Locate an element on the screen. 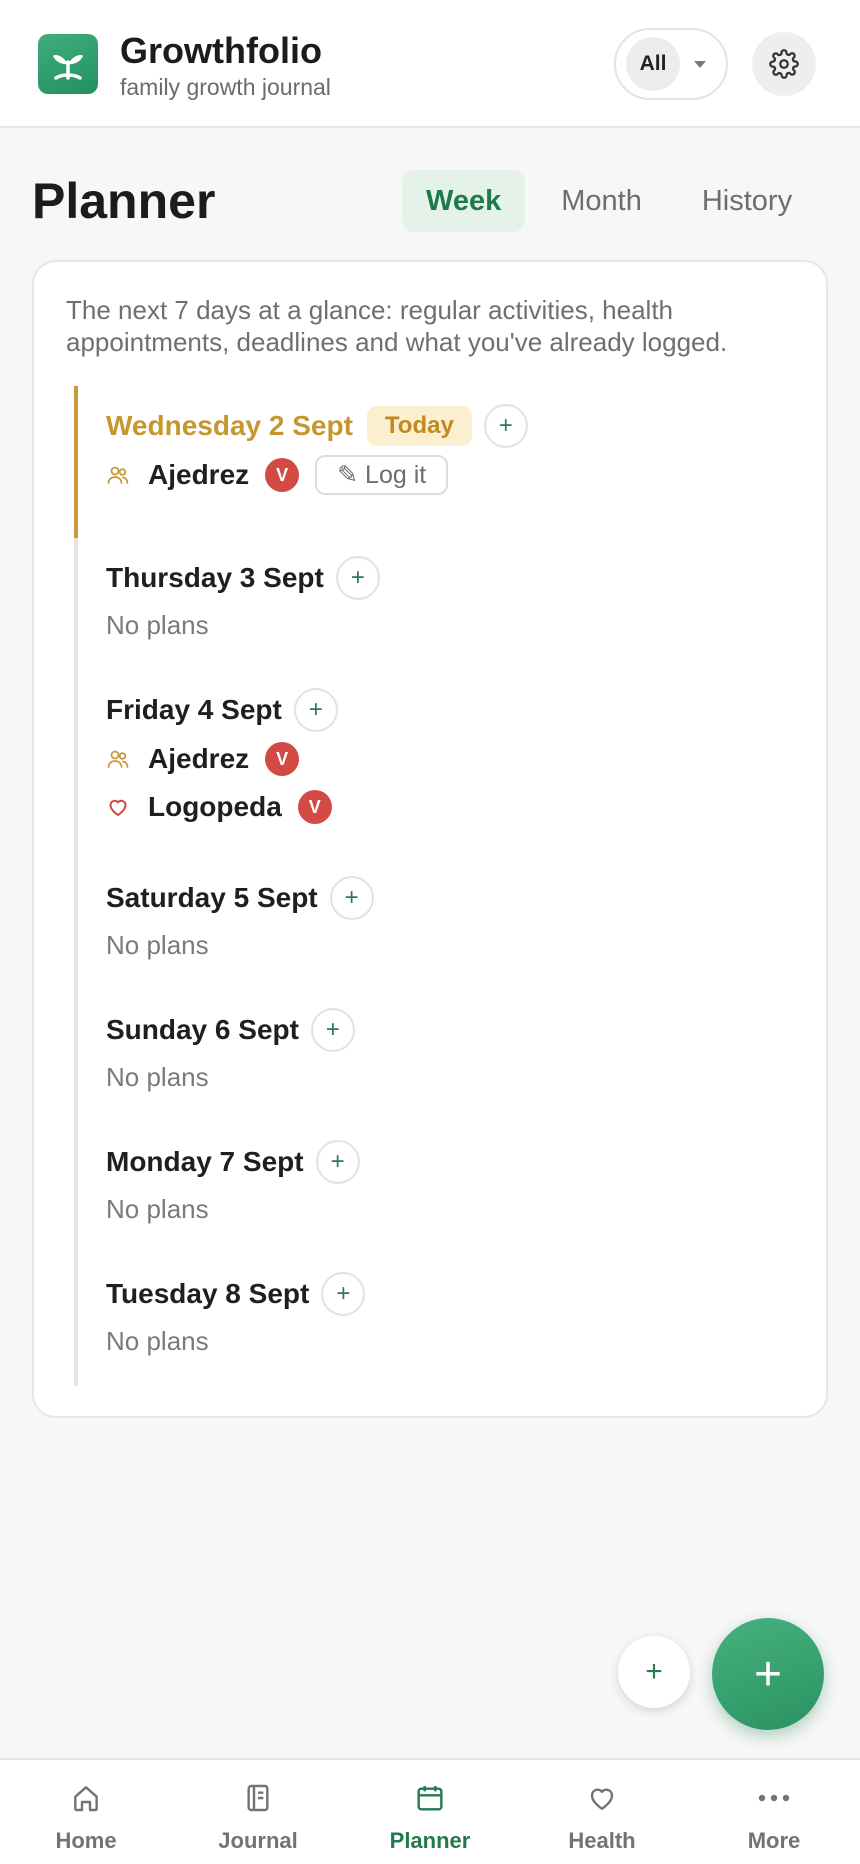 The image size is (860, 1864). app-logo is located at coordinates (68, 64).